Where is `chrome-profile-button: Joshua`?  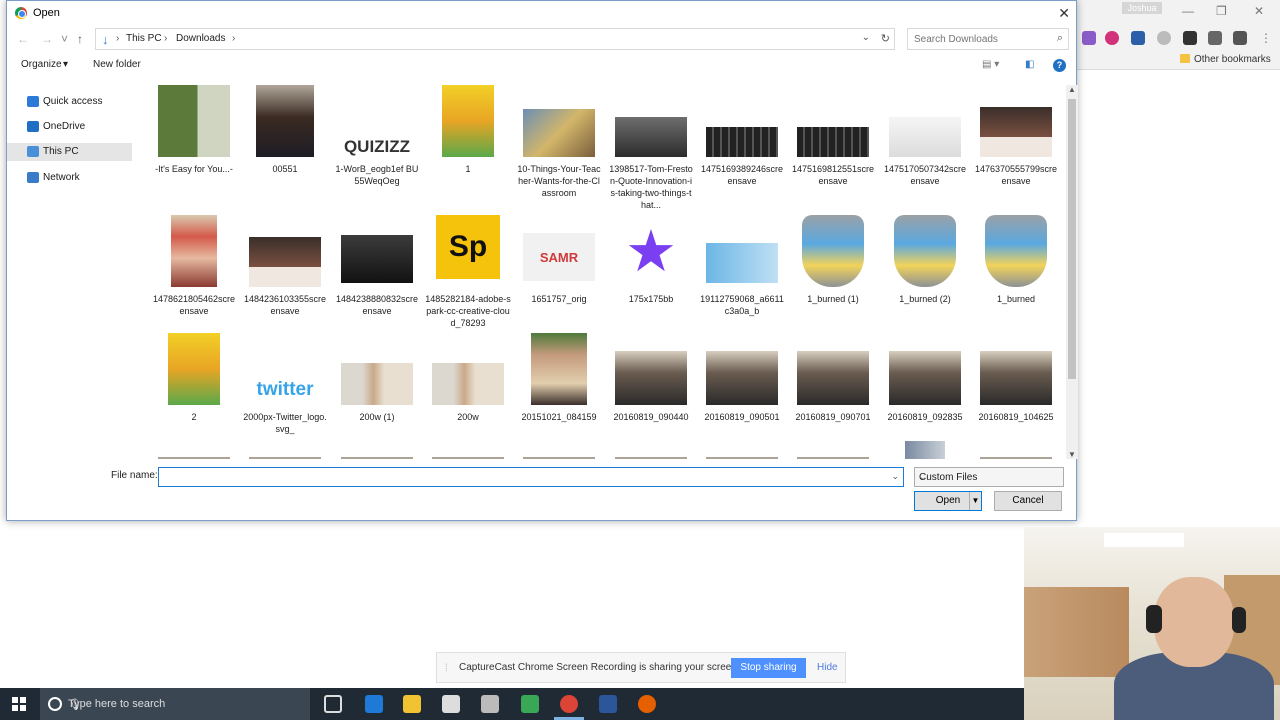 chrome-profile-button: Joshua is located at coordinates (1142, 8).